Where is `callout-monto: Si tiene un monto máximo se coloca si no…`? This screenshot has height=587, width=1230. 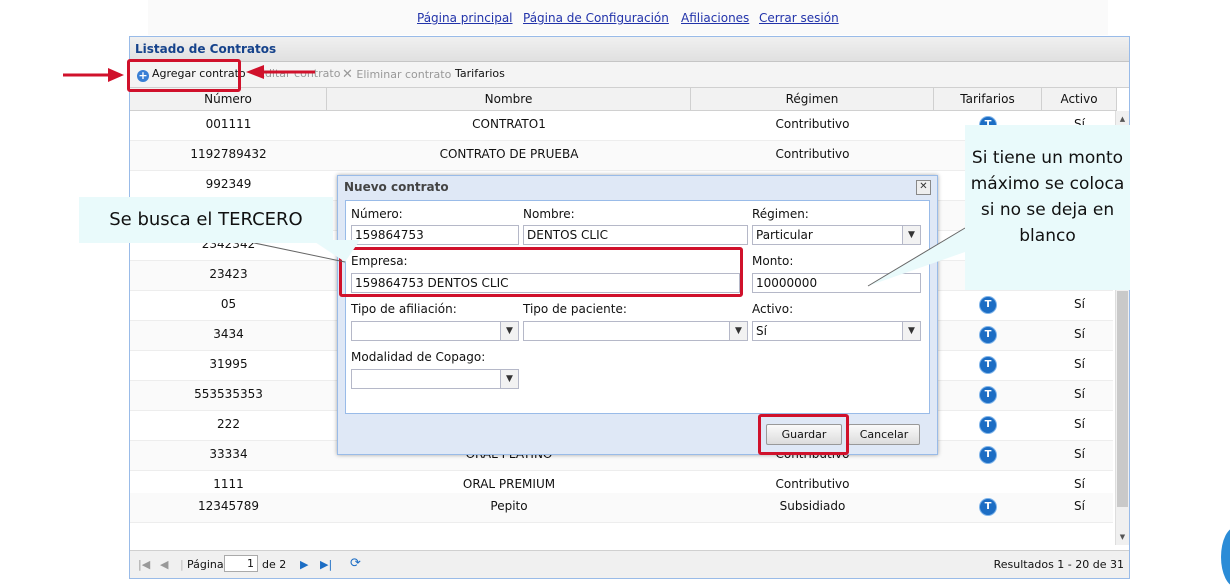
callout-monto: Si tiene un monto máximo se coloca si no… is located at coordinates (1047, 207).